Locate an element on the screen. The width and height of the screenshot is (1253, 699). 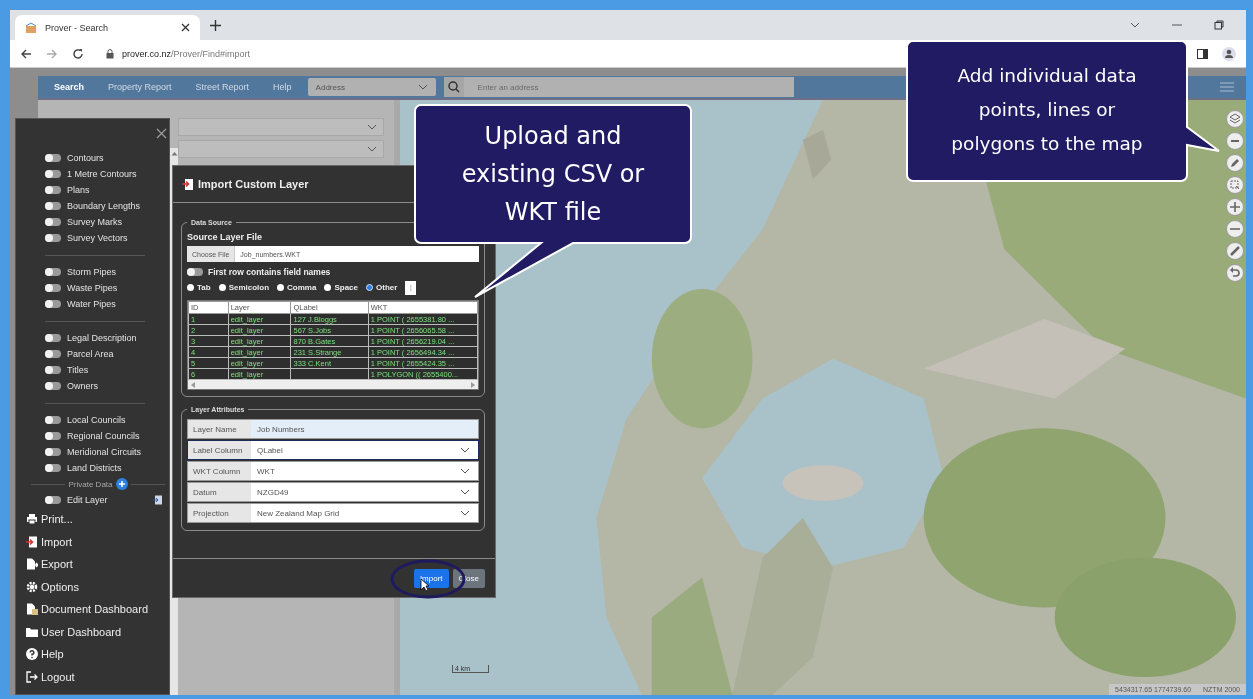
menu-item: Import is located at coordinates (92, 541).